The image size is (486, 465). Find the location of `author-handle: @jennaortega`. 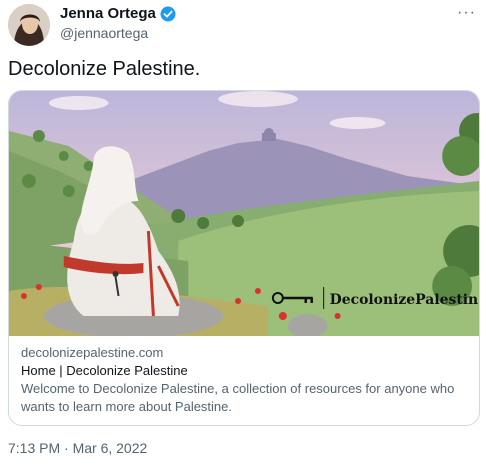

author-handle: @jennaortega is located at coordinates (104, 33).